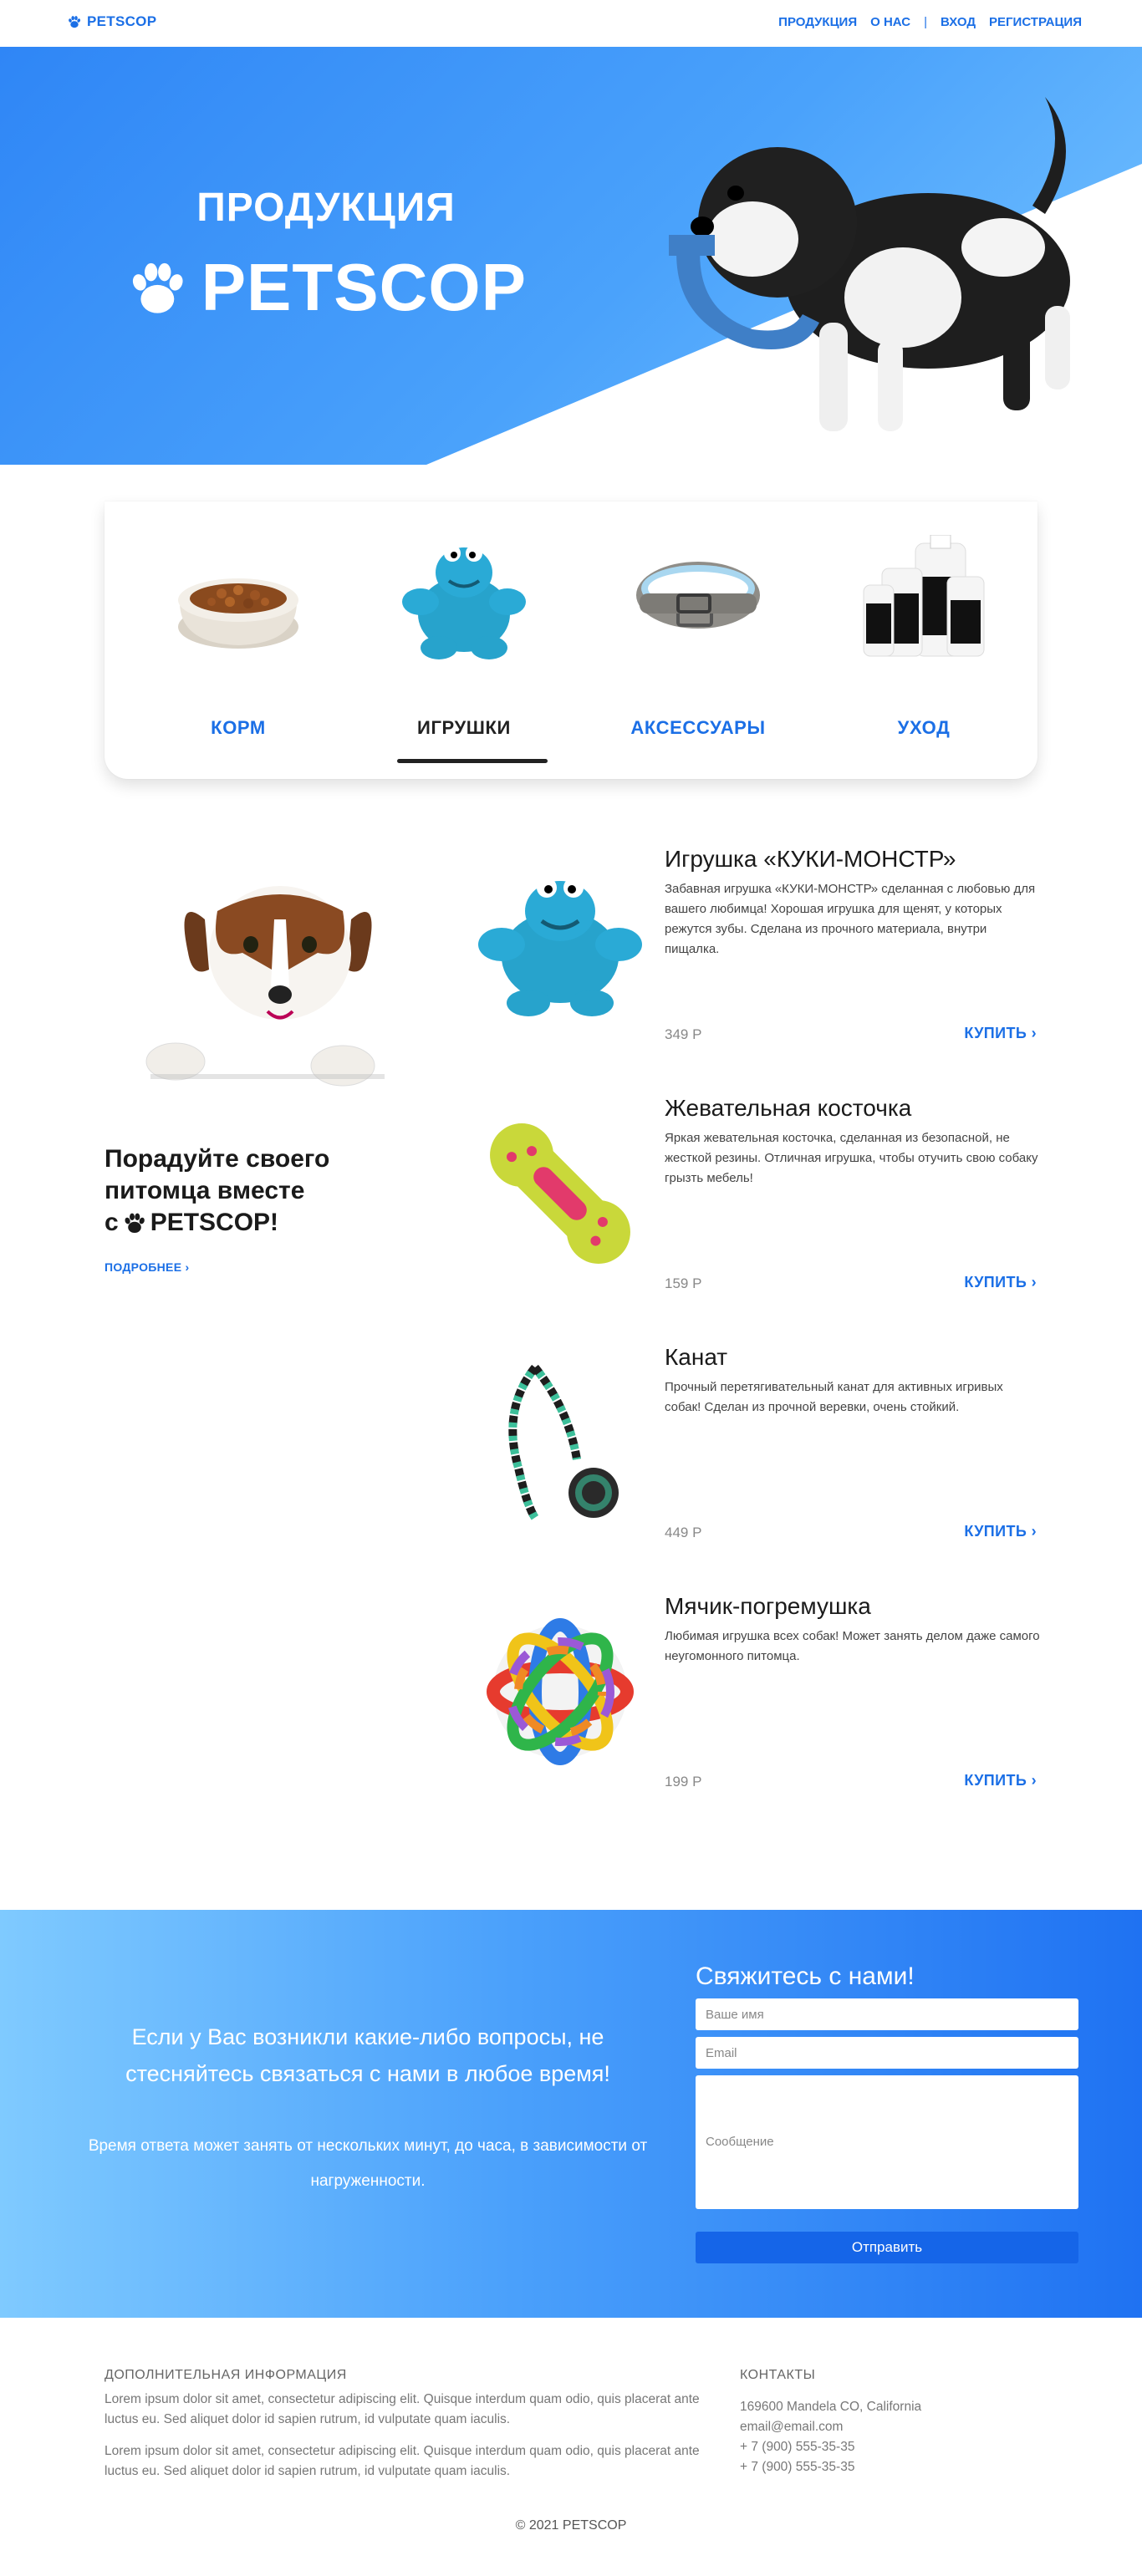 The height and width of the screenshot is (2576, 1142). What do you see at coordinates (817, 22) in the screenshot?
I see `nav-link-products: ПРОДУКЦИЯ` at bounding box center [817, 22].